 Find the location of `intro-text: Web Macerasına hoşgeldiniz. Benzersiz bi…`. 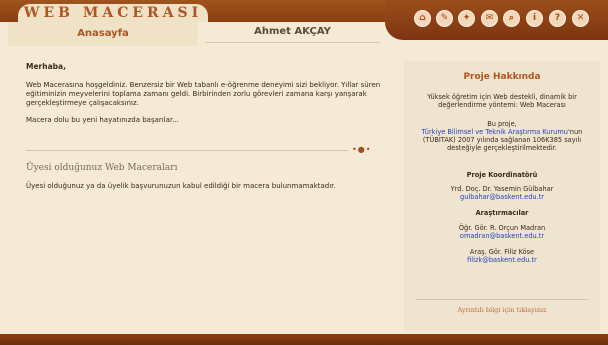

intro-text: Web Macerasına hoşgeldiniz. Benzersiz bi… is located at coordinates (203, 94).